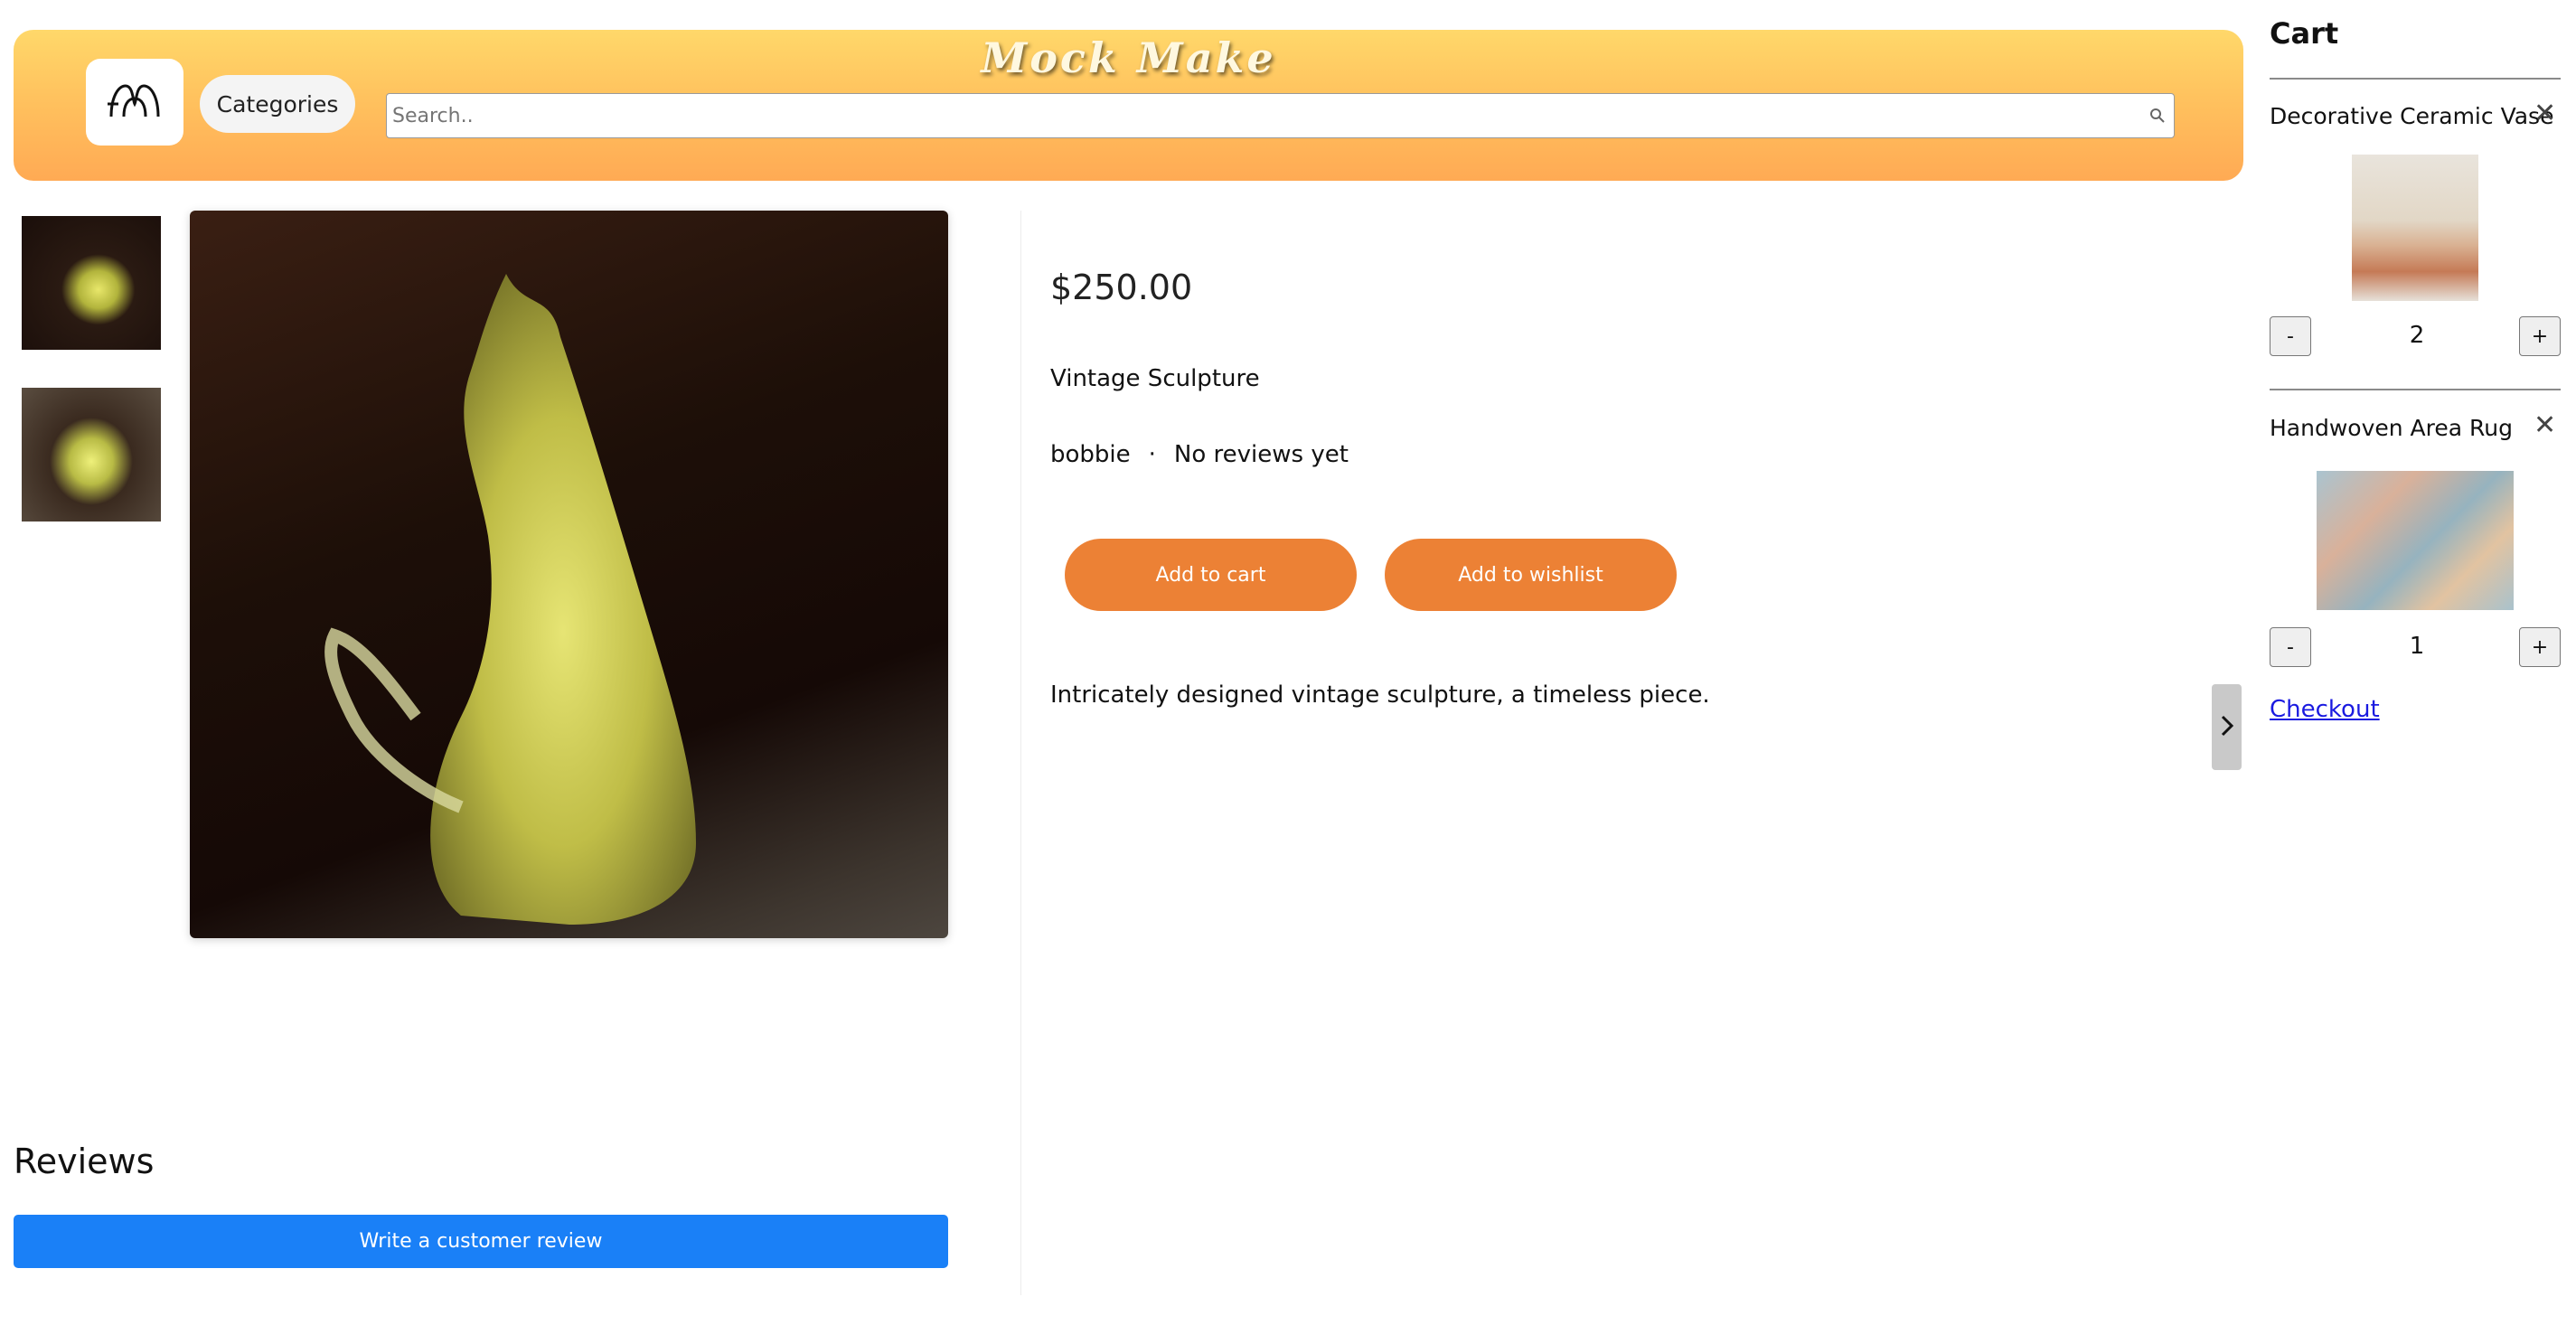 The height and width of the screenshot is (1325, 2576). I want to click on search-icon, so click(2158, 116).